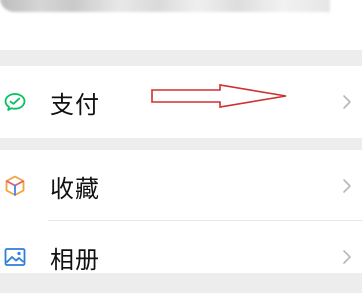 This screenshot has height=293, width=362. I want to click on album-picture-icon, so click(15, 257).